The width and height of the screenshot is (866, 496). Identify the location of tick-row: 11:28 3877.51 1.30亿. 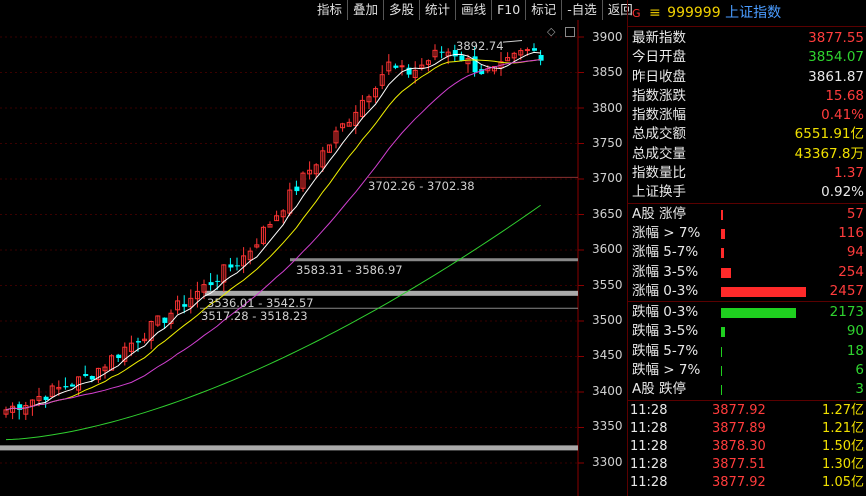
(747, 464).